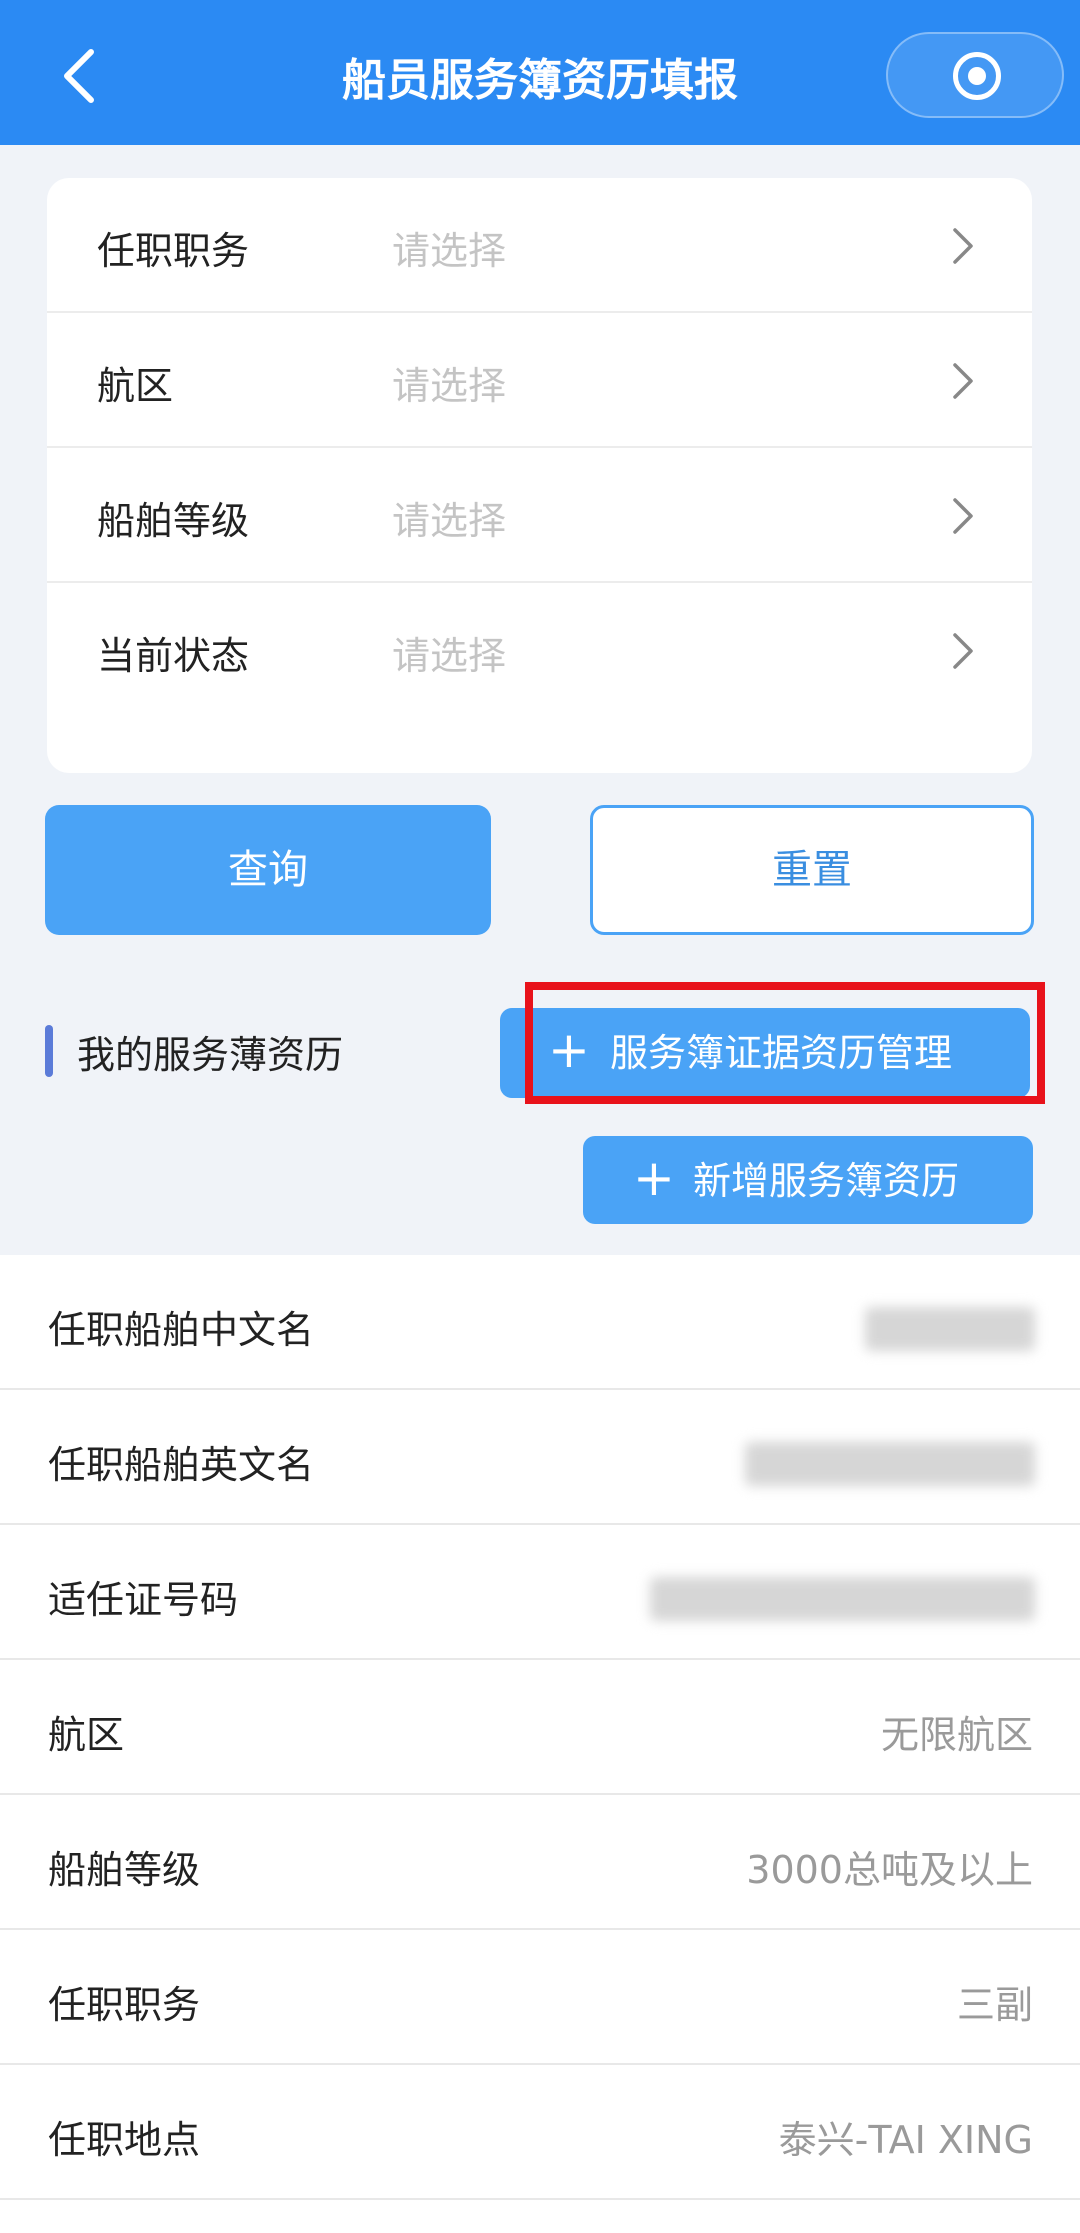 The height and width of the screenshot is (2233, 1080). Describe the element at coordinates (539, 515) in the screenshot. I see `filter-row-ship-grade: 船舶等级 请选择` at that location.